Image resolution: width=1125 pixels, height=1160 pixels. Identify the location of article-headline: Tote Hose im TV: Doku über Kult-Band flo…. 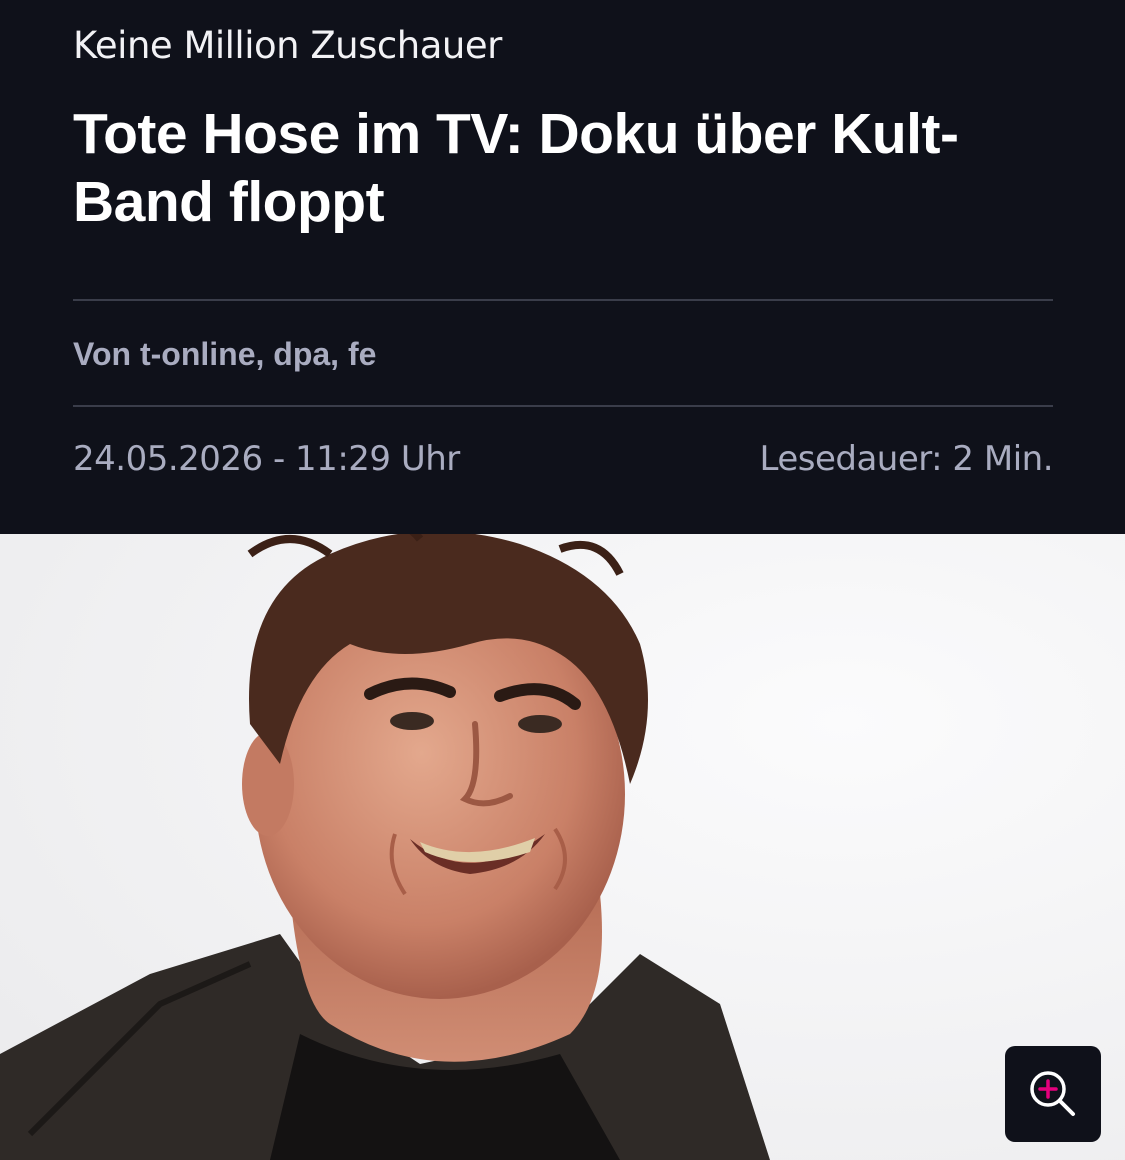
(516, 168).